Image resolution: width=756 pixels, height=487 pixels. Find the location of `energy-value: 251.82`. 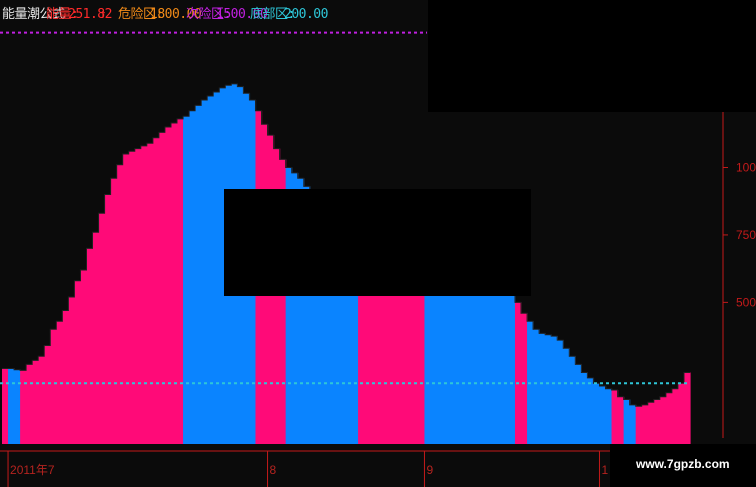

energy-value: 251.82 is located at coordinates (90, 14).